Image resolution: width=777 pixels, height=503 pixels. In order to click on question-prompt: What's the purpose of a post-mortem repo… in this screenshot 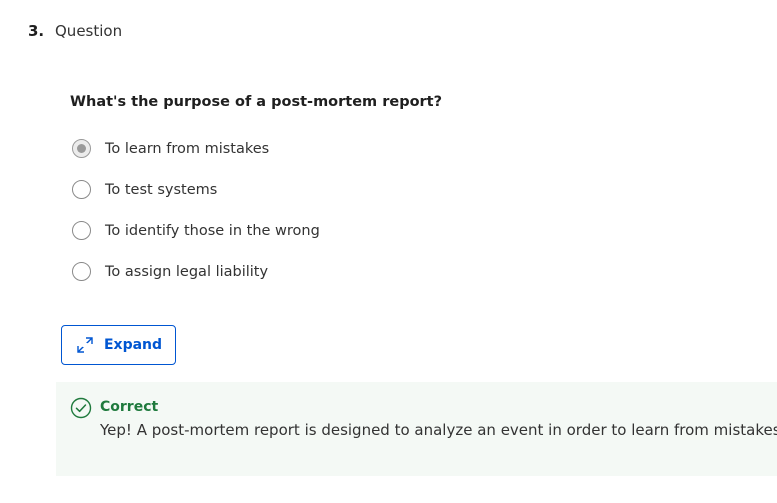, I will do `click(256, 102)`.